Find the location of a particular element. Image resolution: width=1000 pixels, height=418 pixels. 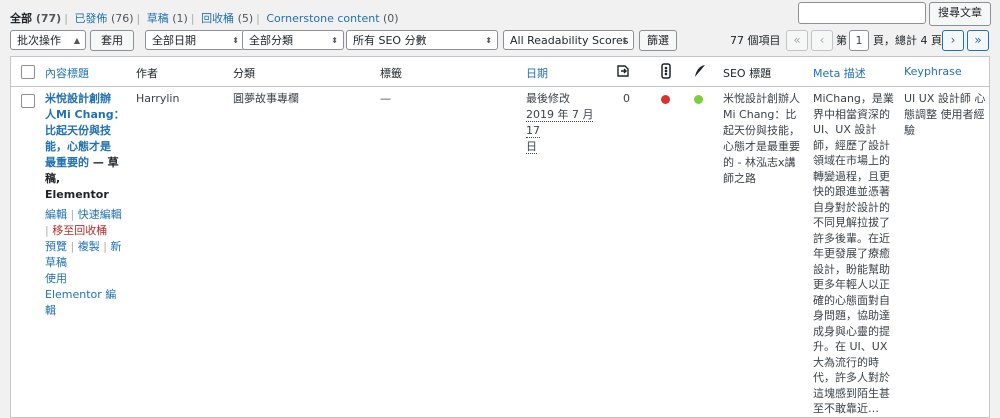

title-line: 最重要的 is located at coordinates (67, 162).